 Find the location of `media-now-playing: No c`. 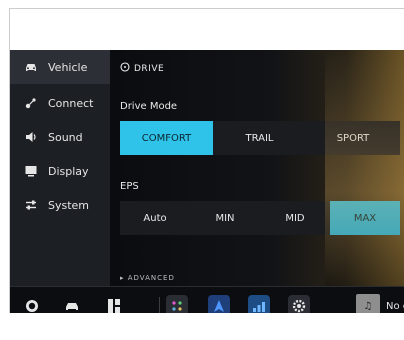

media-now-playing: No c is located at coordinates (395, 304).